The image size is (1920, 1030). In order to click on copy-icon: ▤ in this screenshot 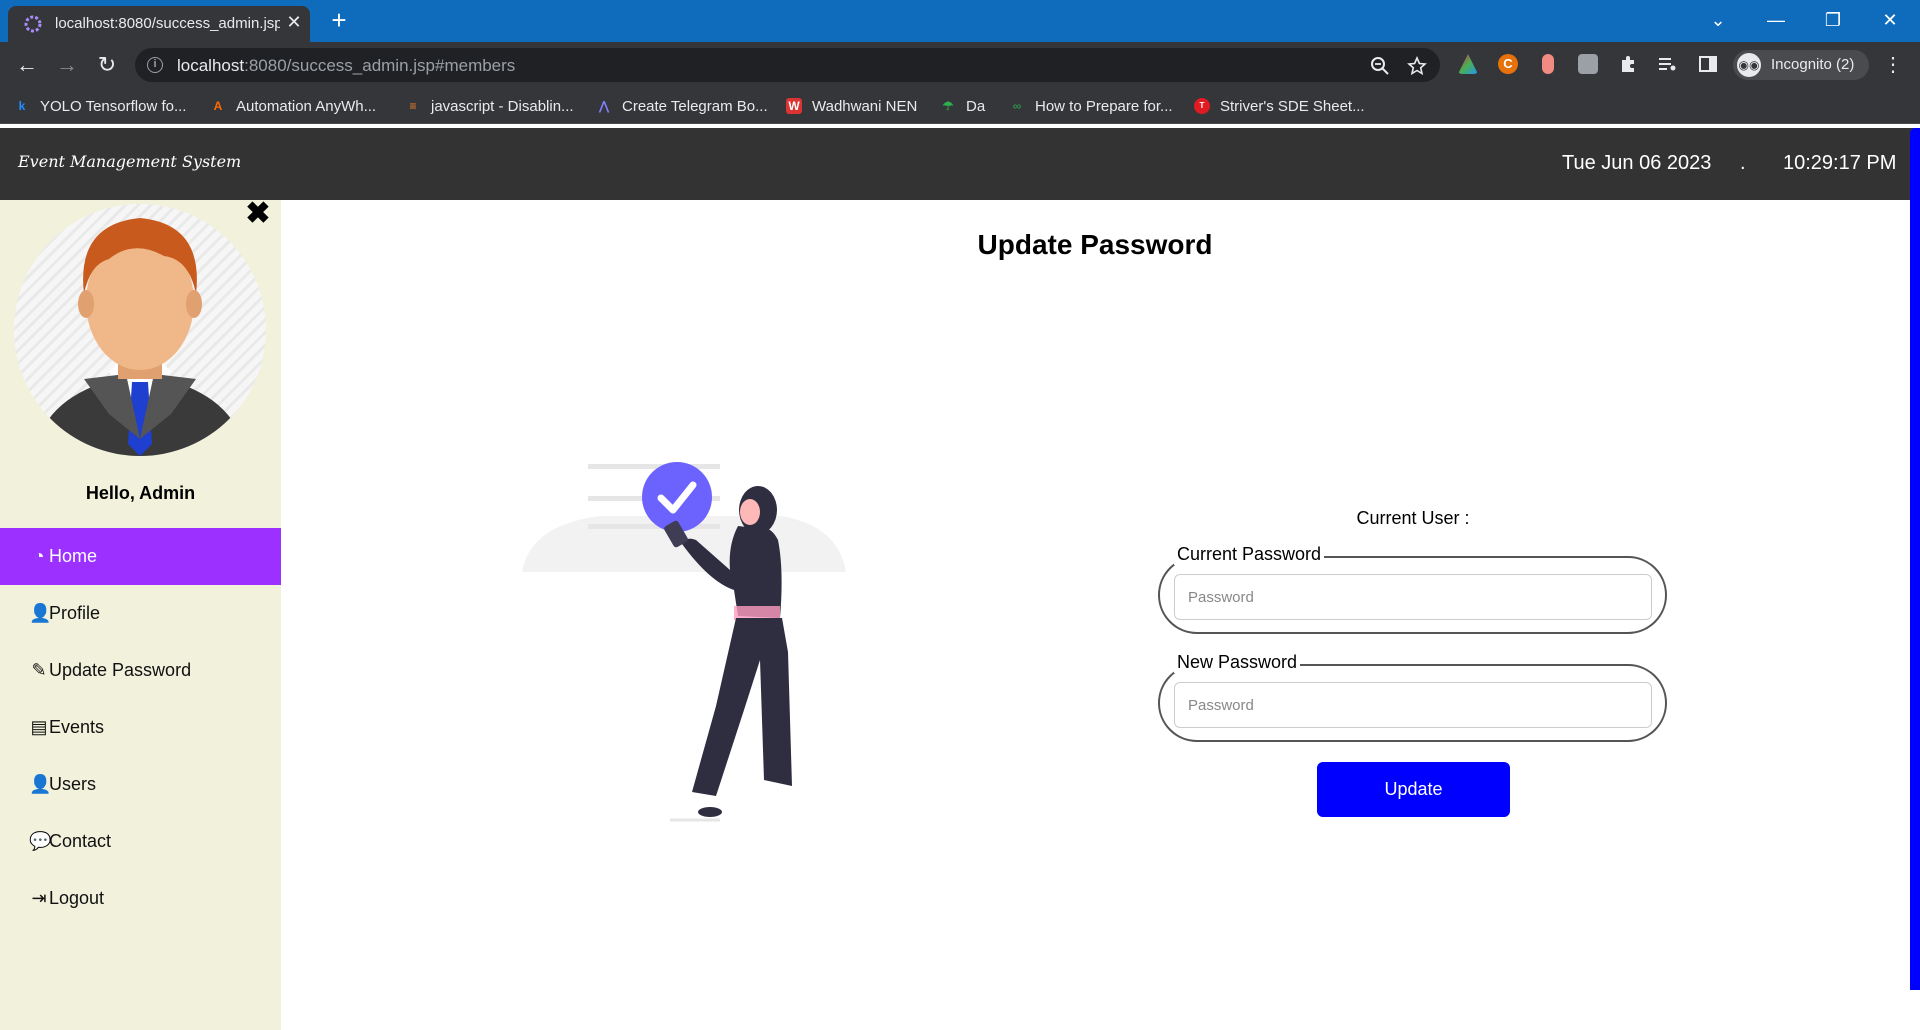, I will do `click(39, 727)`.